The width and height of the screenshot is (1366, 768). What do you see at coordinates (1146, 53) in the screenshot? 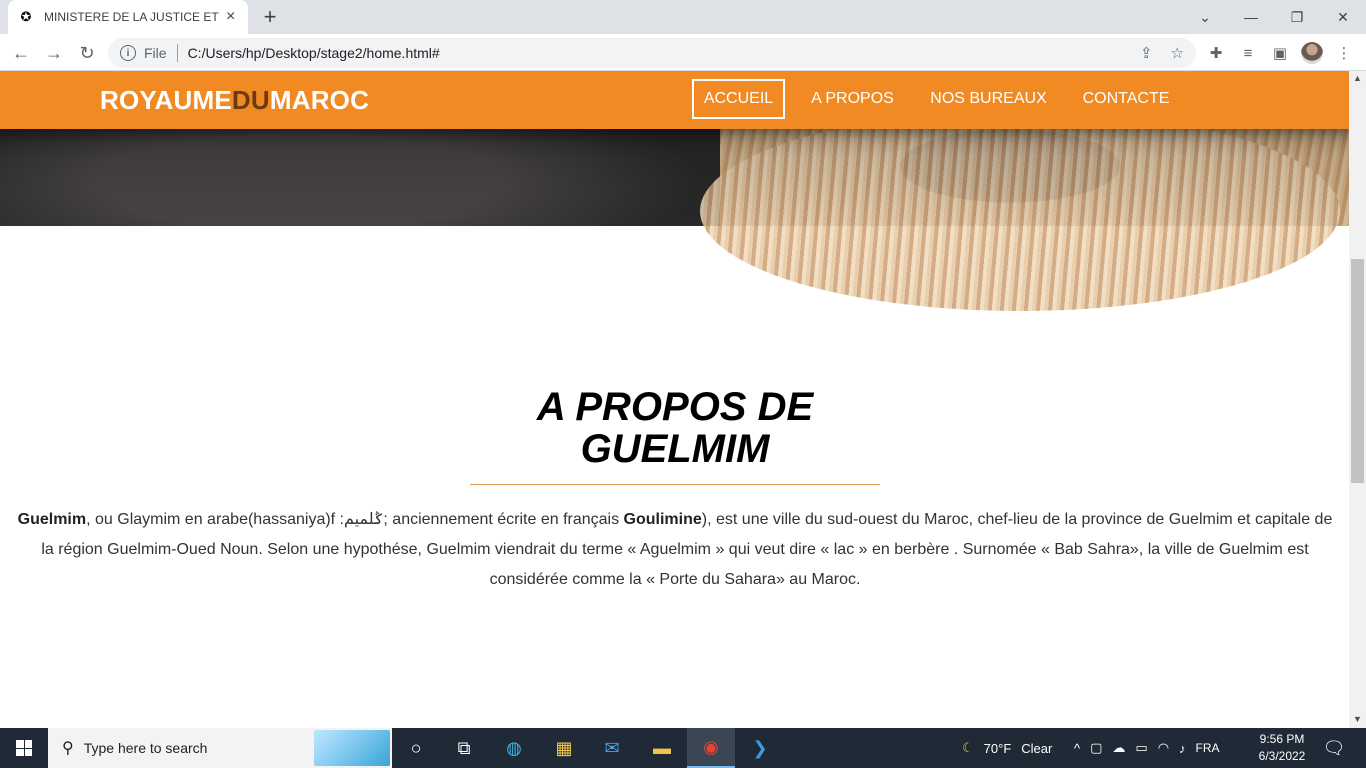
I see `share-icon: ⇪` at bounding box center [1146, 53].